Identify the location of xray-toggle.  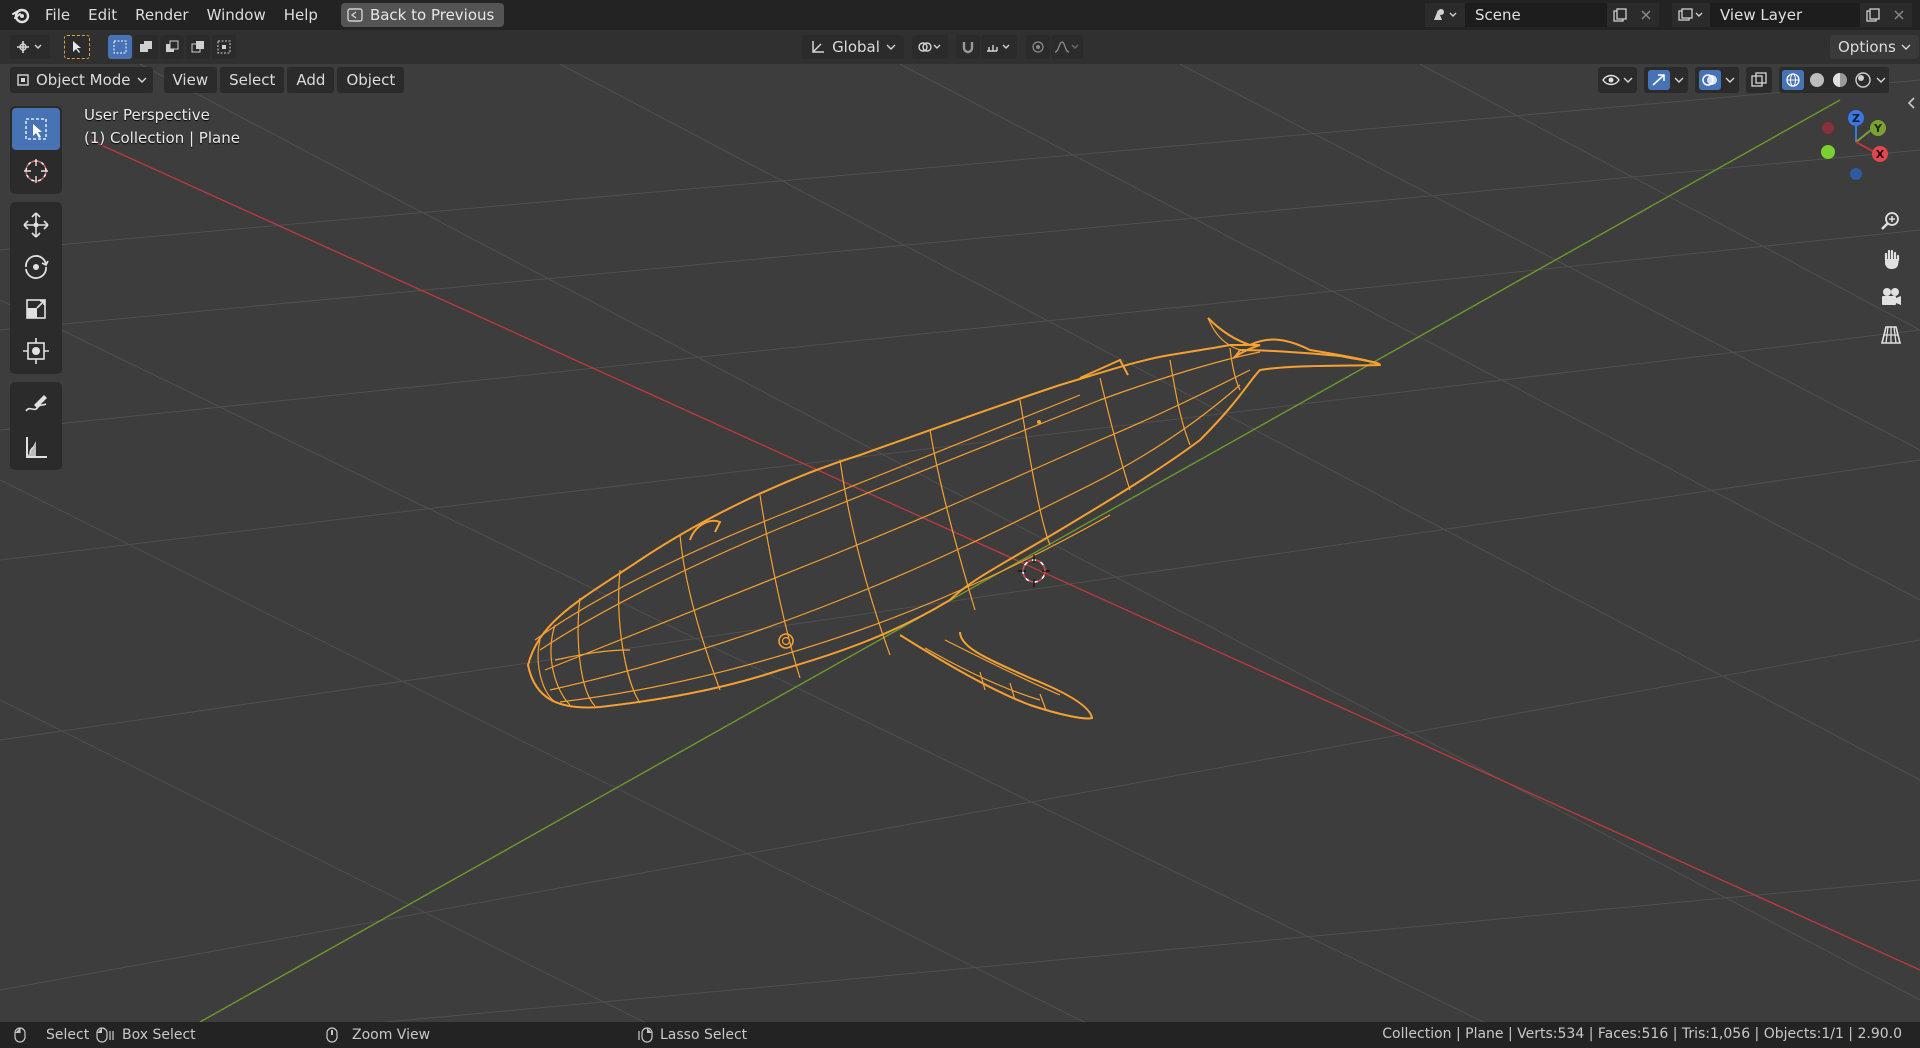
(1759, 80).